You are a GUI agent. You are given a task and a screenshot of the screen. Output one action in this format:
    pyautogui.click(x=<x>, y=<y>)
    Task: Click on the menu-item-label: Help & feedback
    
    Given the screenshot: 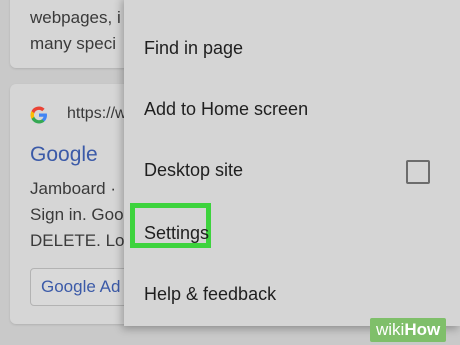 What is the action you would take?
    pyautogui.click(x=210, y=294)
    